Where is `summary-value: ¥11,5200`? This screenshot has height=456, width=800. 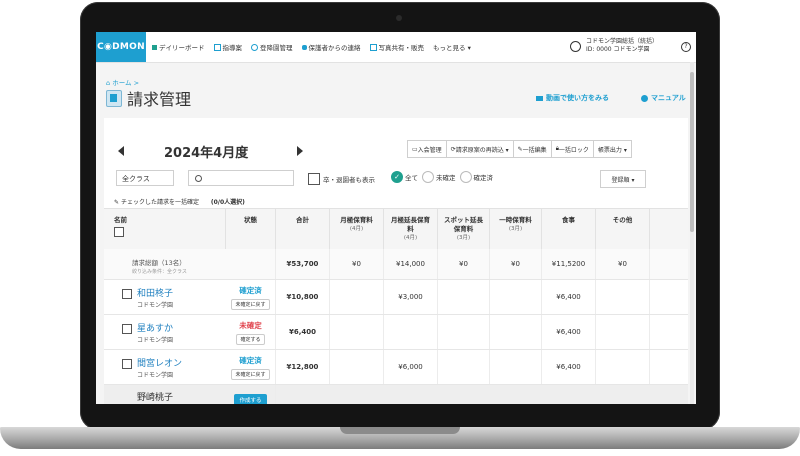
summary-value: ¥11,5200 is located at coordinates (569, 264).